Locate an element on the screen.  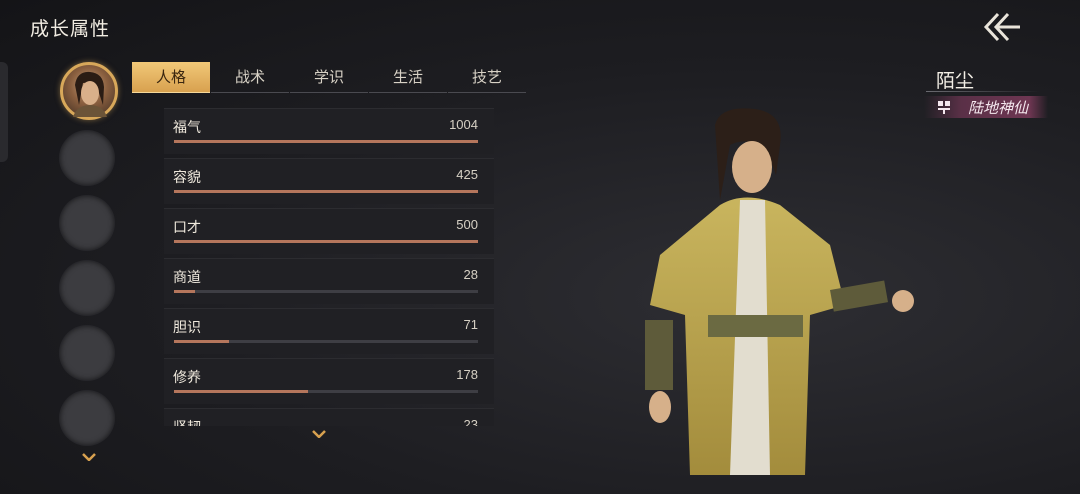
name-divider is located at coordinates (983, 91).